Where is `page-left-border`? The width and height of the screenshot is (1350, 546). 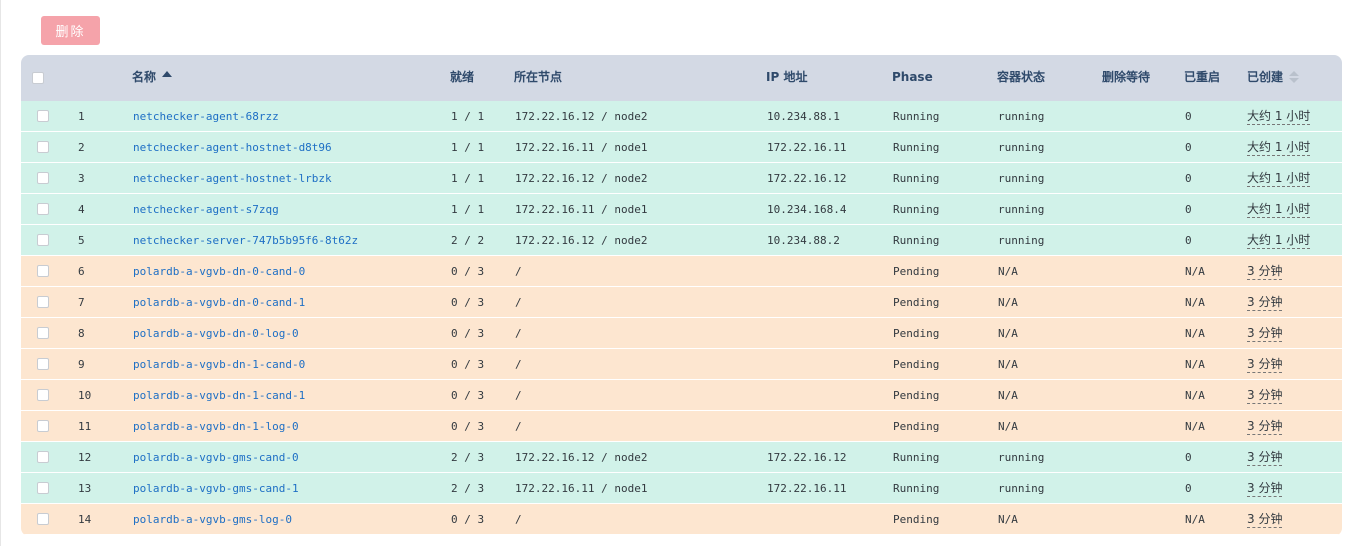
page-left-border is located at coordinates (0, 273).